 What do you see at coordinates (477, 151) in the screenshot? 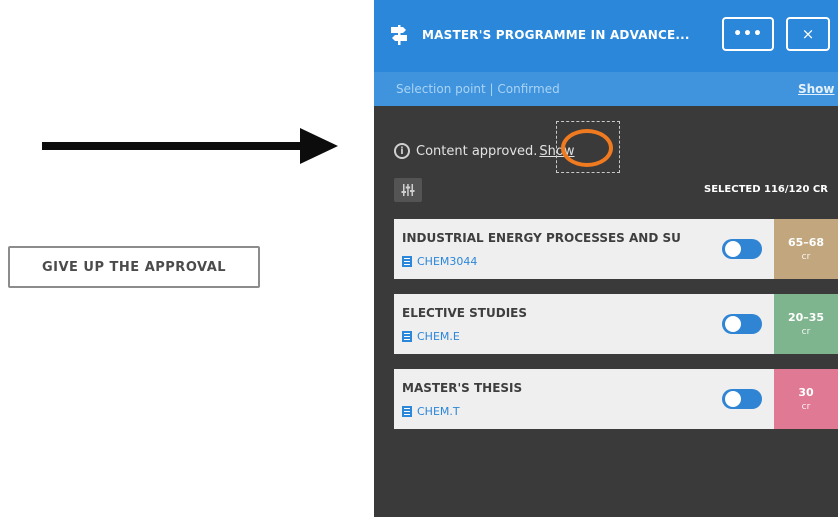
I see `content-approved-text: Content approved.` at bounding box center [477, 151].